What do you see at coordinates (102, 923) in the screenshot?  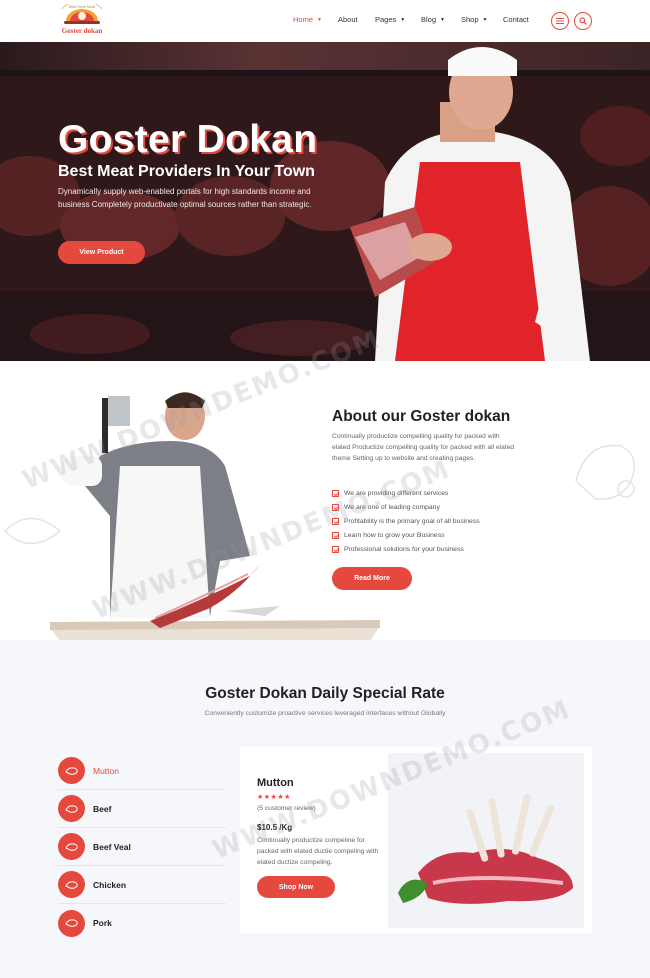 I see `category-label: Pork` at bounding box center [102, 923].